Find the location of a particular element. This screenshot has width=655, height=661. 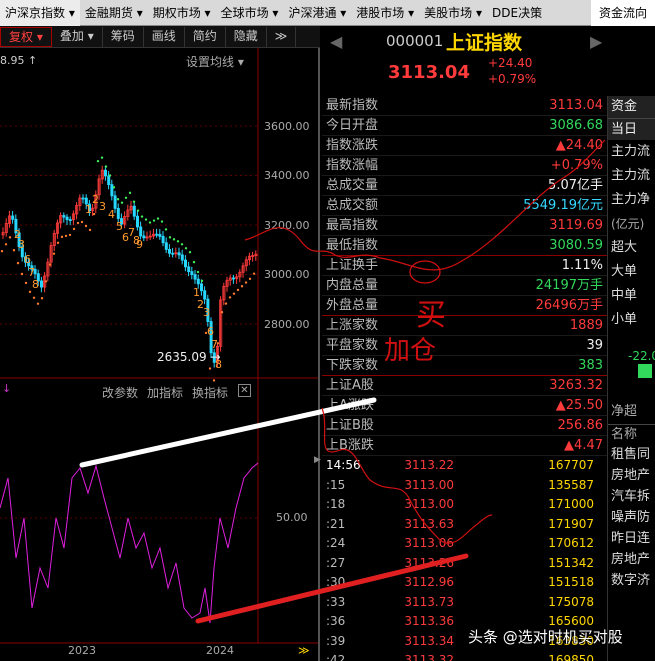

quote-value: 5549.19亿元 is located at coordinates (563, 205).